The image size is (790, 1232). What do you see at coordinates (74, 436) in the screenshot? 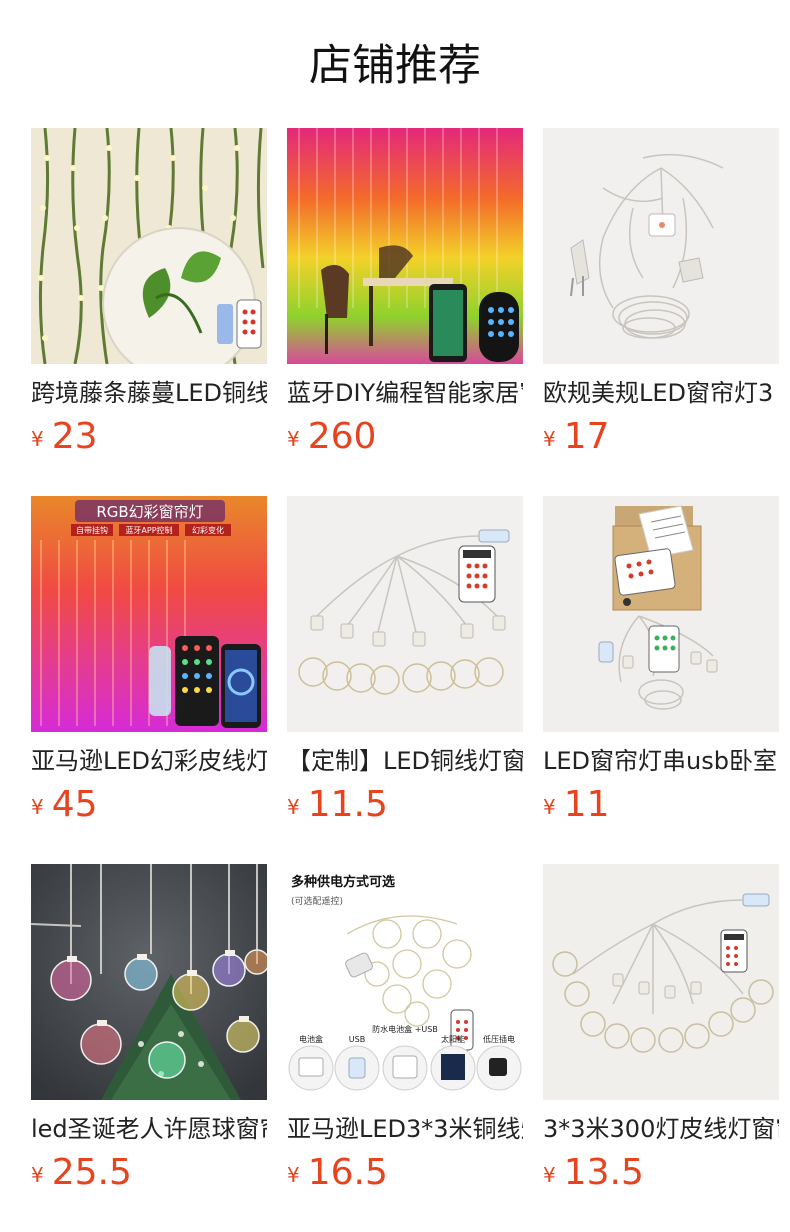
I see `price-amount: 23` at bounding box center [74, 436].